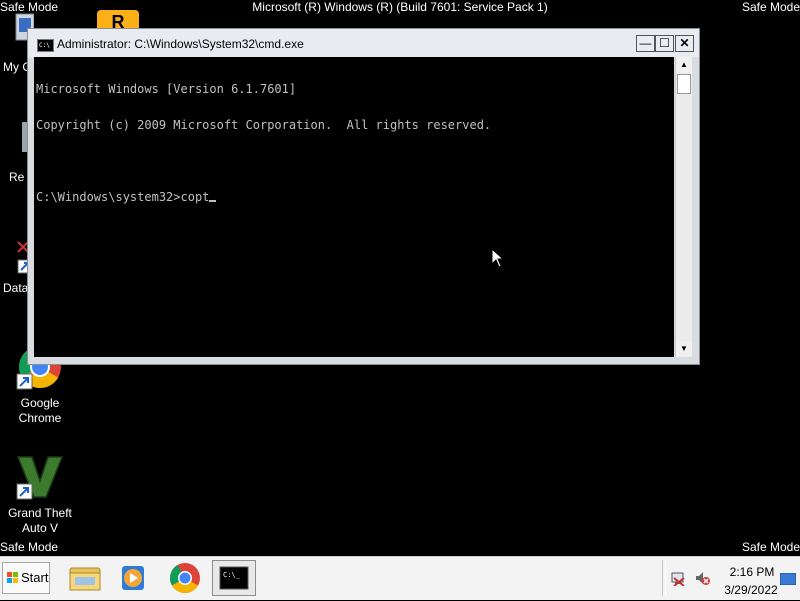 The height and width of the screenshot is (601, 800). Describe the element at coordinates (788, 579) in the screenshot. I see `show-desktop-icon` at that location.